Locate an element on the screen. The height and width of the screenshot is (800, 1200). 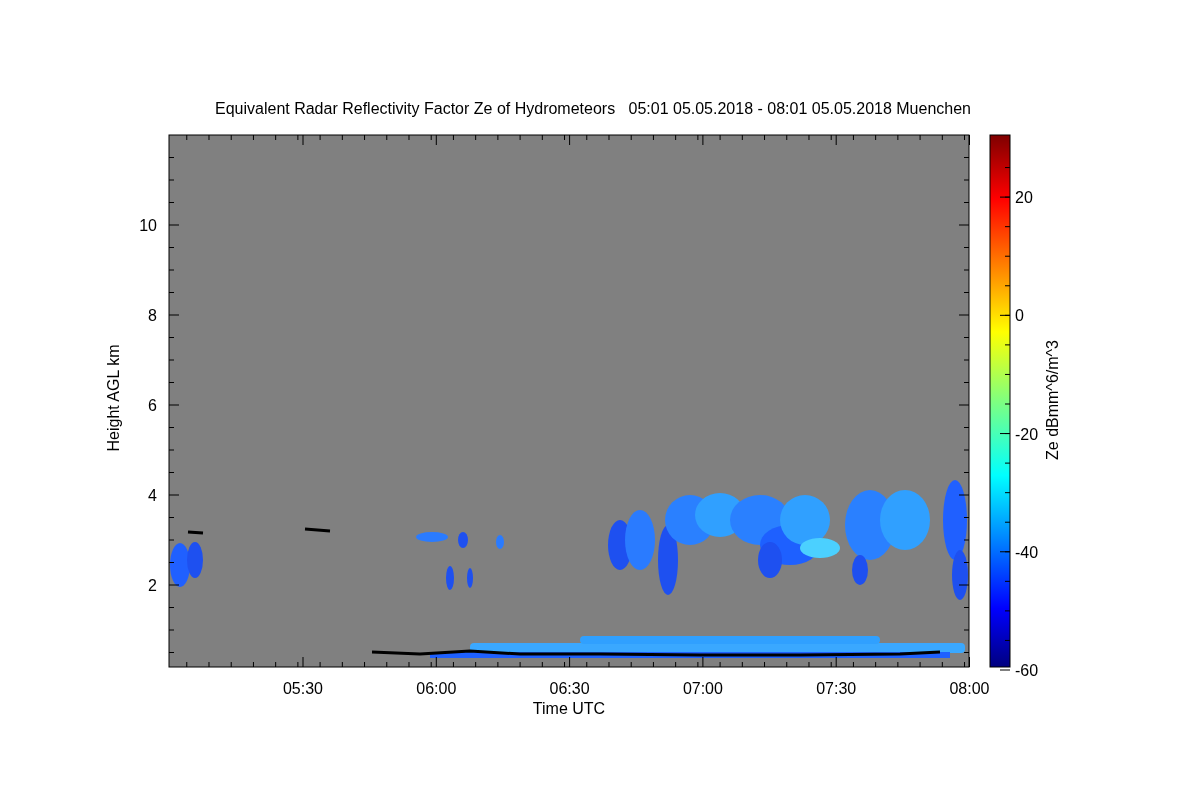
x-tick-label: 05:30 is located at coordinates (303, 688).